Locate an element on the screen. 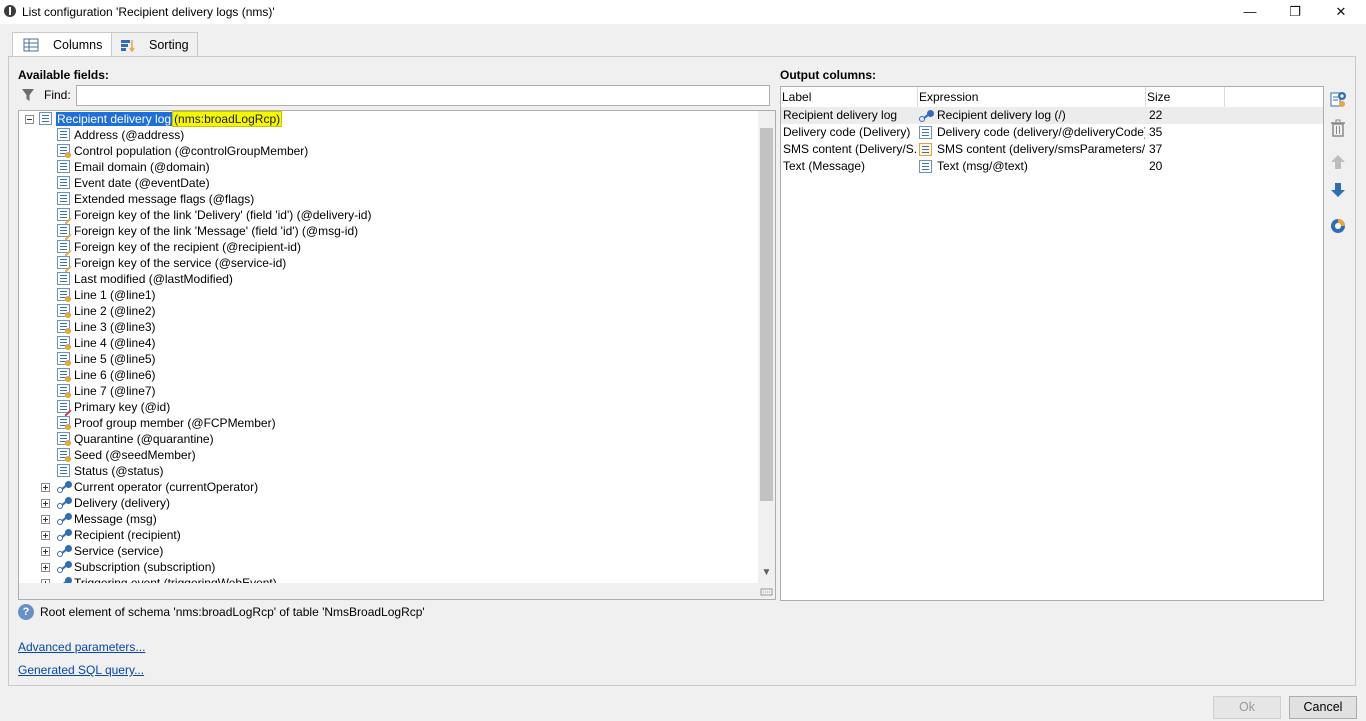  info-icon: ? is located at coordinates (26, 612).